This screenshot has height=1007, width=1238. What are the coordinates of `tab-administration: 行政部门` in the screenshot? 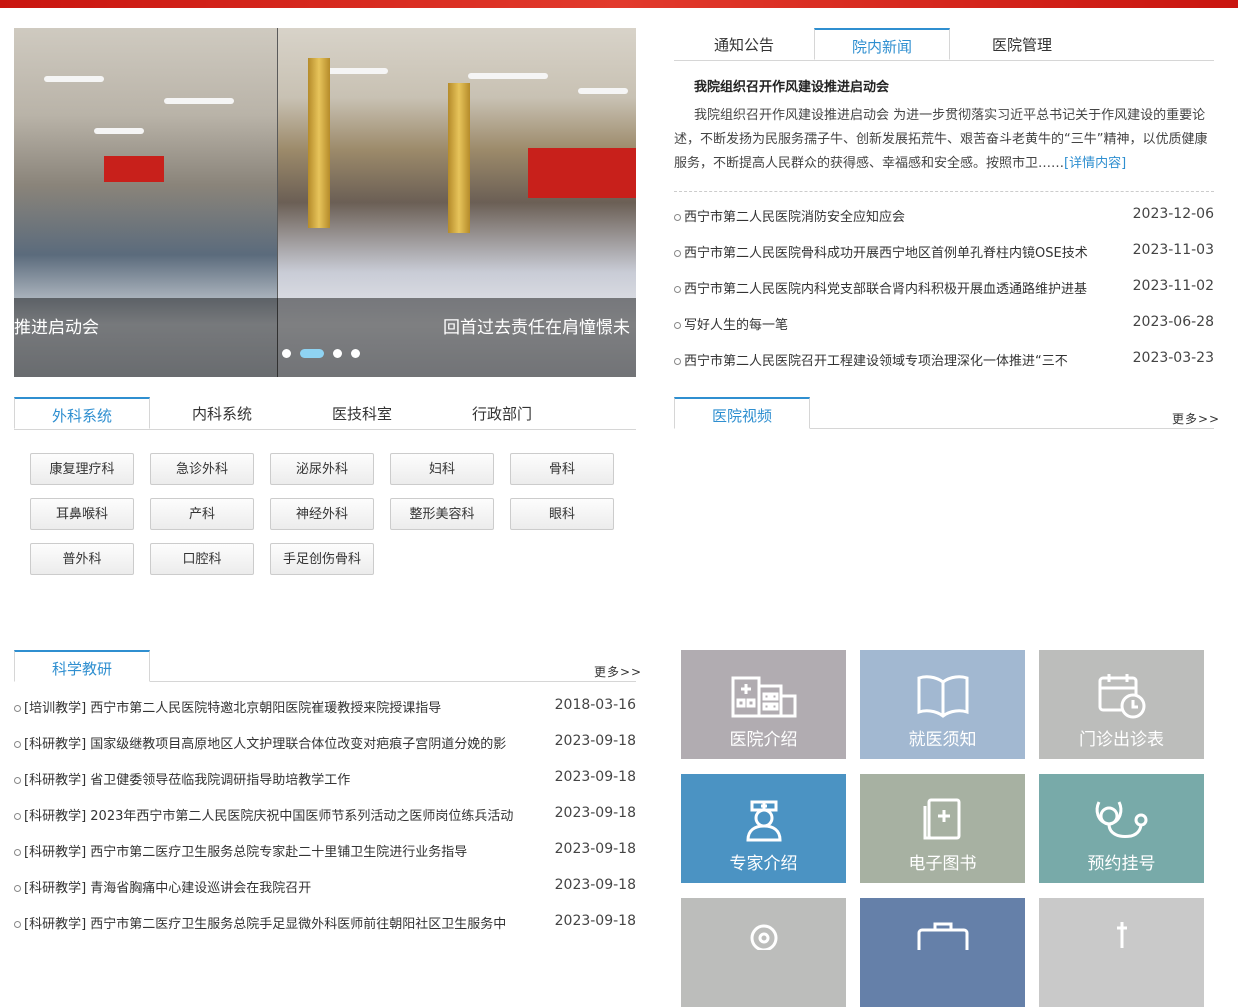 It's located at (502, 413).